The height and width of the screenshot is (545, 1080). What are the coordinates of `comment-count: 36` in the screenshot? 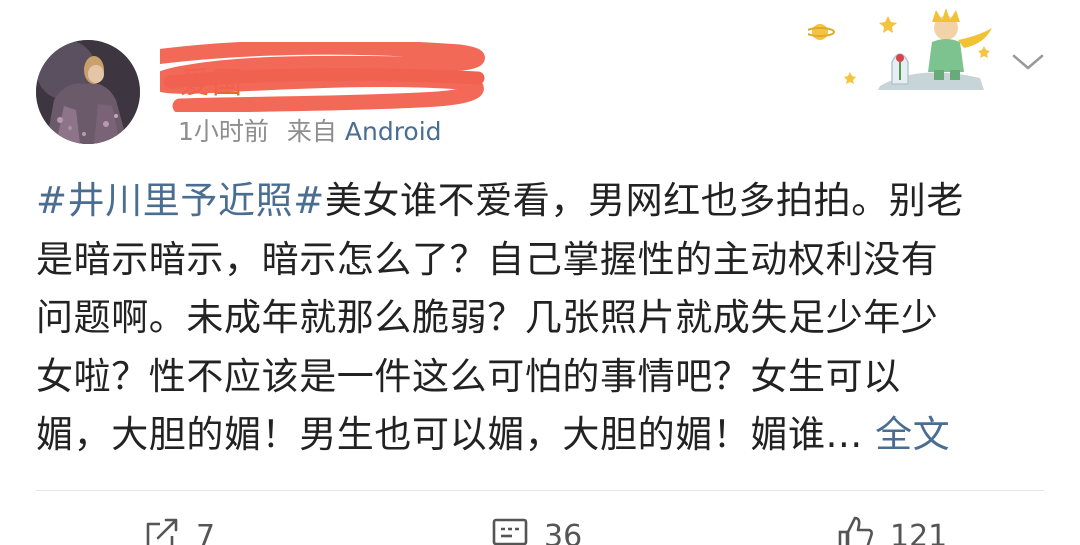 It's located at (563, 532).